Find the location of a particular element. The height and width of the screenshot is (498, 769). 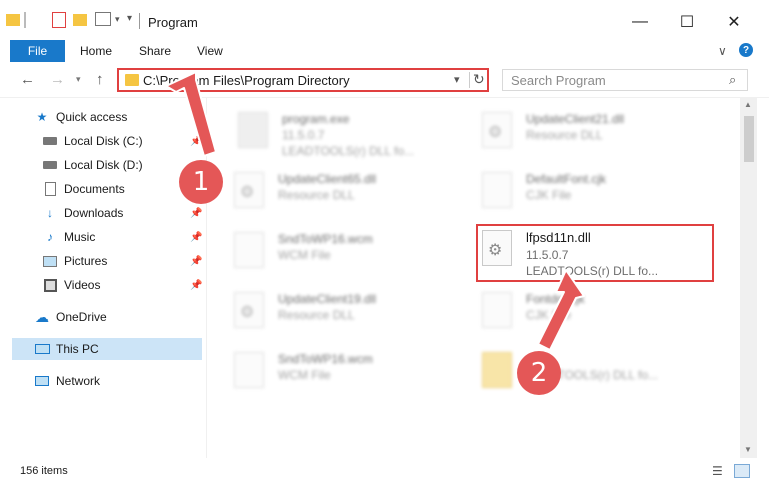

window-title: Program is located at coordinates (173, 22).